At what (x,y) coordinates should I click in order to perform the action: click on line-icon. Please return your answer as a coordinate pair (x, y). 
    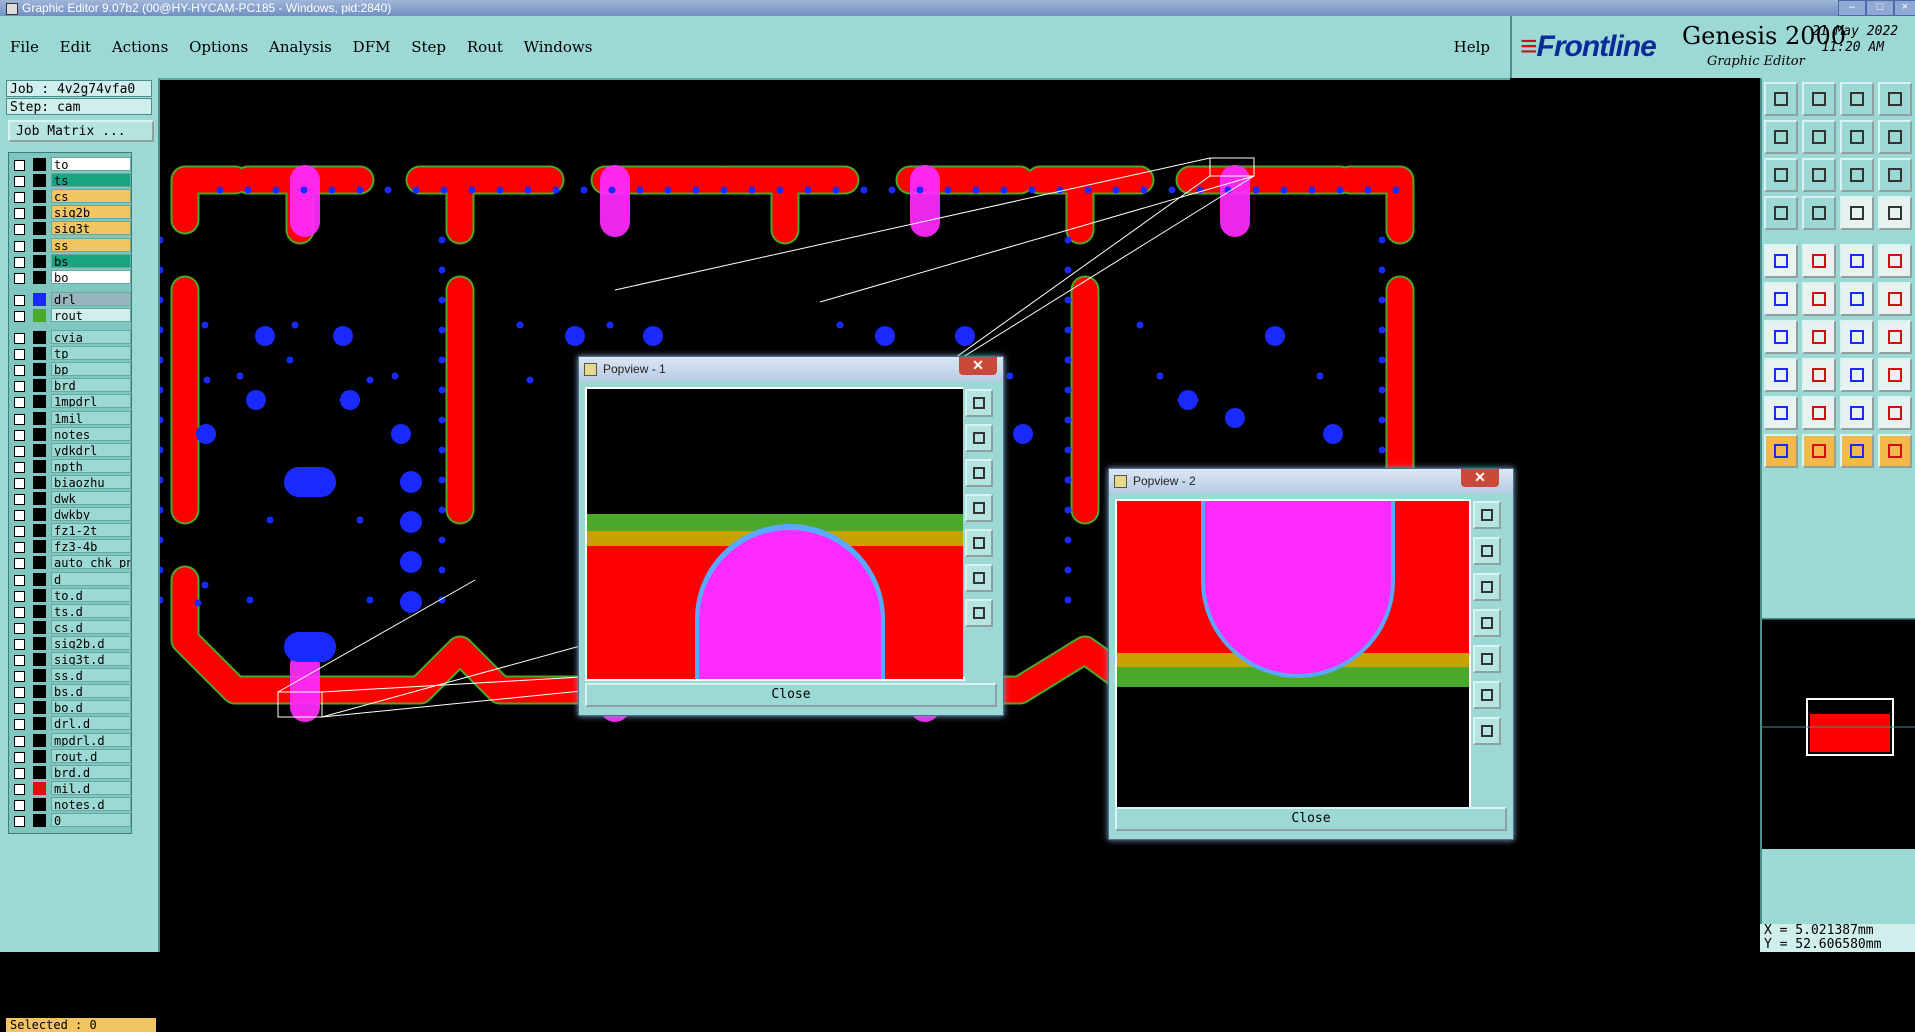
    Looking at the image, I should click on (1819, 337).